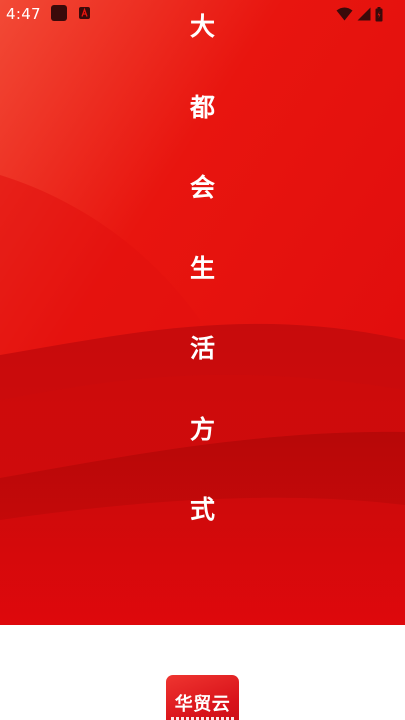 The image size is (405, 720). What do you see at coordinates (202, 187) in the screenshot?
I see `slogan-char: 会` at bounding box center [202, 187].